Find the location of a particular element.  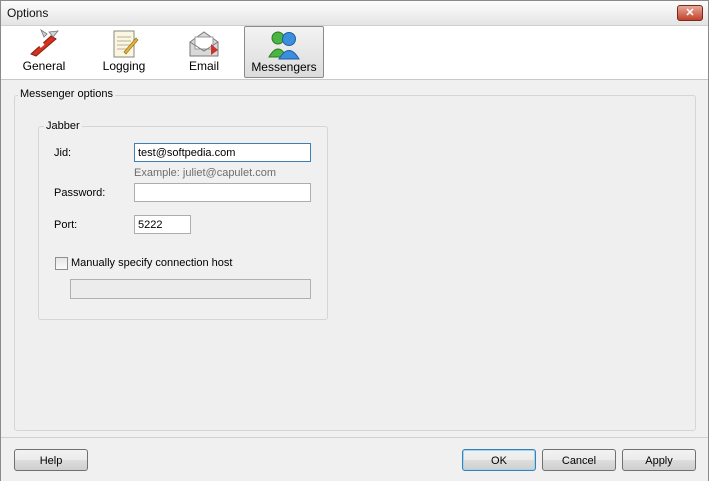

envelope-icon is located at coordinates (204, 44).